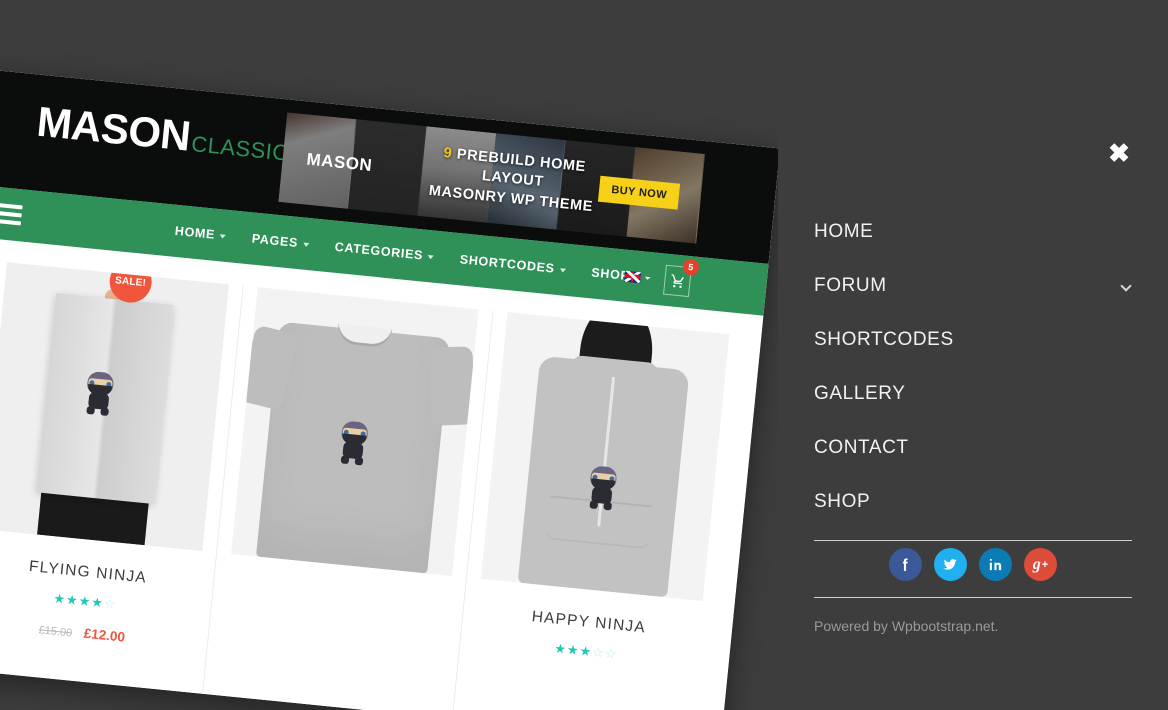 This screenshot has width=1168, height=710. Describe the element at coordinates (677, 280) in the screenshot. I see `cart-icon` at that location.